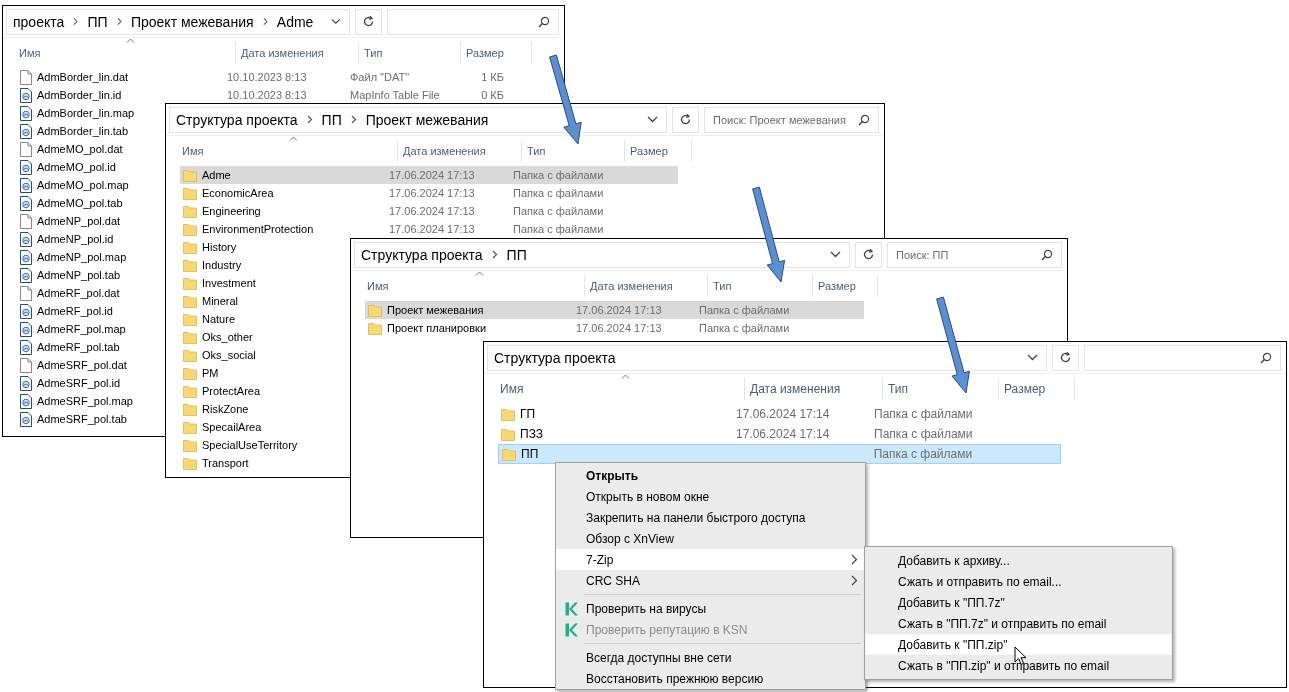 The image size is (1289, 692). I want to click on file-row: AdmeSRF_pol.map, so click(75, 401).